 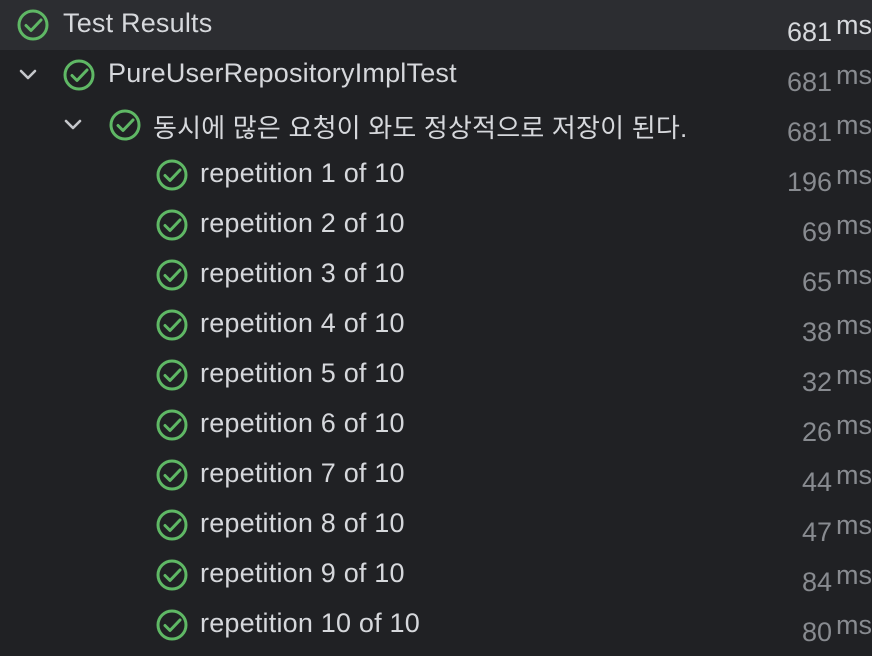 What do you see at coordinates (836, 528) in the screenshot?
I see `repetition-duration: 47 ms` at bounding box center [836, 528].